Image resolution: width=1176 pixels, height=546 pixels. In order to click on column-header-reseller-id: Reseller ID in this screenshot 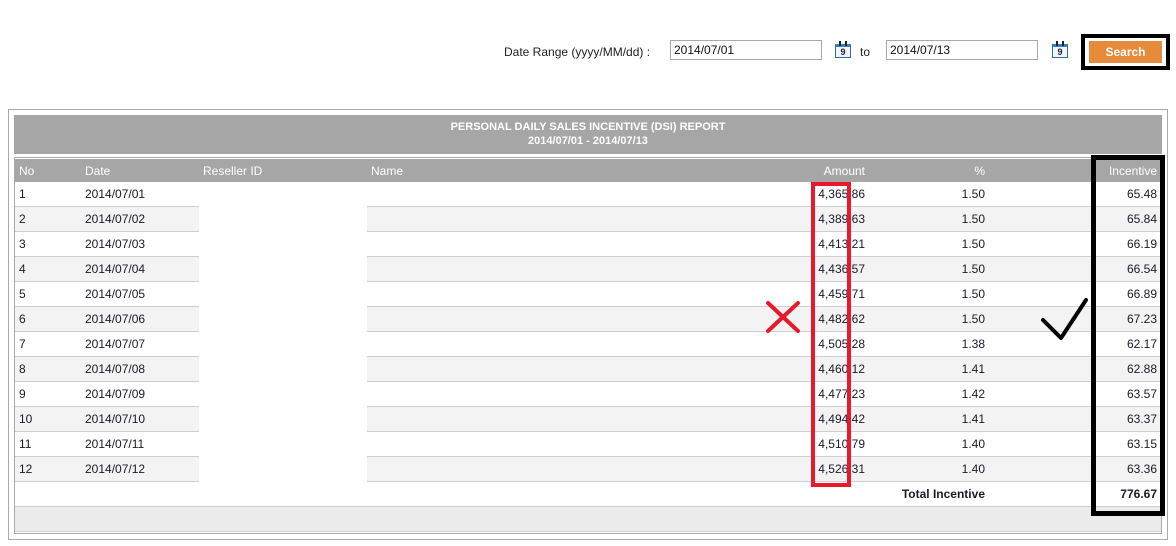, I will do `click(283, 170)`.